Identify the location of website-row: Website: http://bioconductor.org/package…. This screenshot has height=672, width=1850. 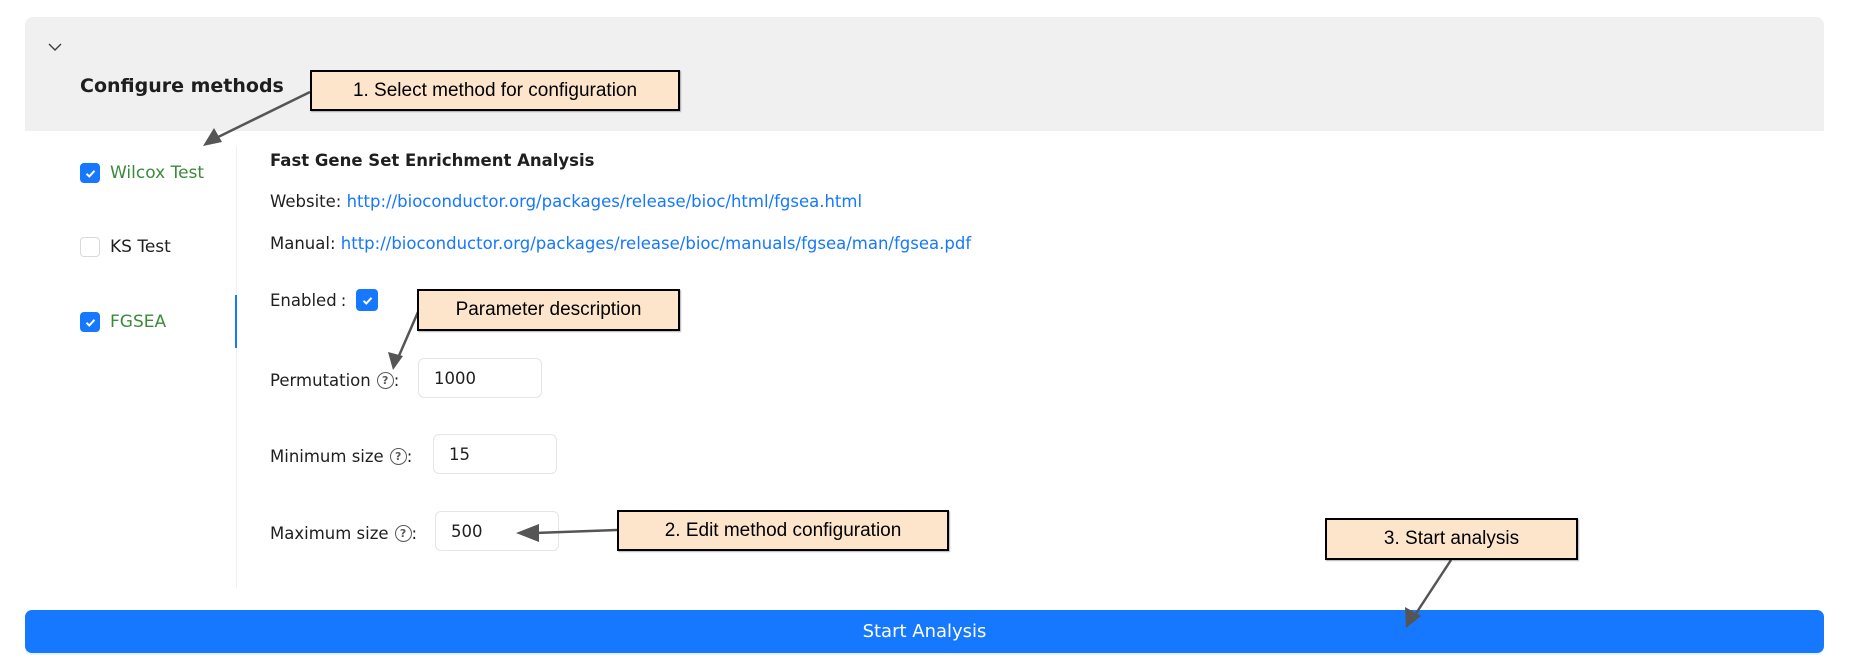
(566, 201).